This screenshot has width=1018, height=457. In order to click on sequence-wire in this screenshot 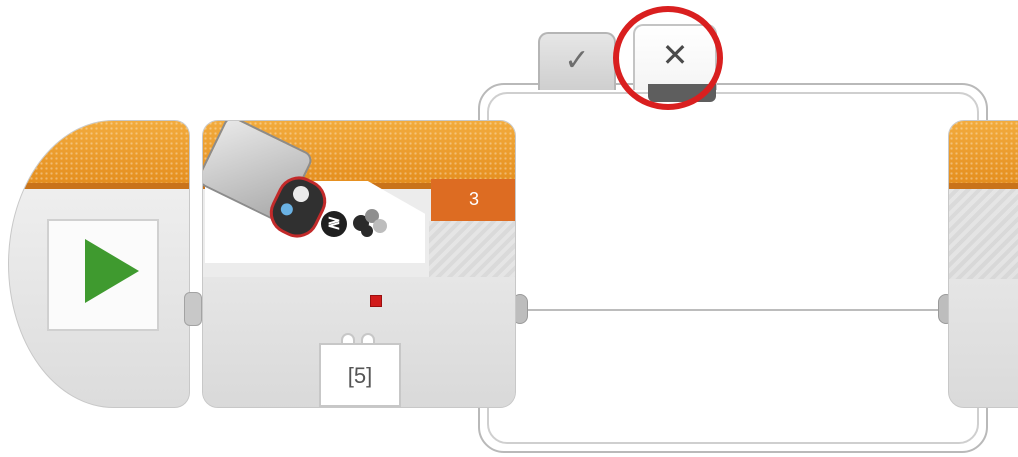, I will do `click(734, 310)`.